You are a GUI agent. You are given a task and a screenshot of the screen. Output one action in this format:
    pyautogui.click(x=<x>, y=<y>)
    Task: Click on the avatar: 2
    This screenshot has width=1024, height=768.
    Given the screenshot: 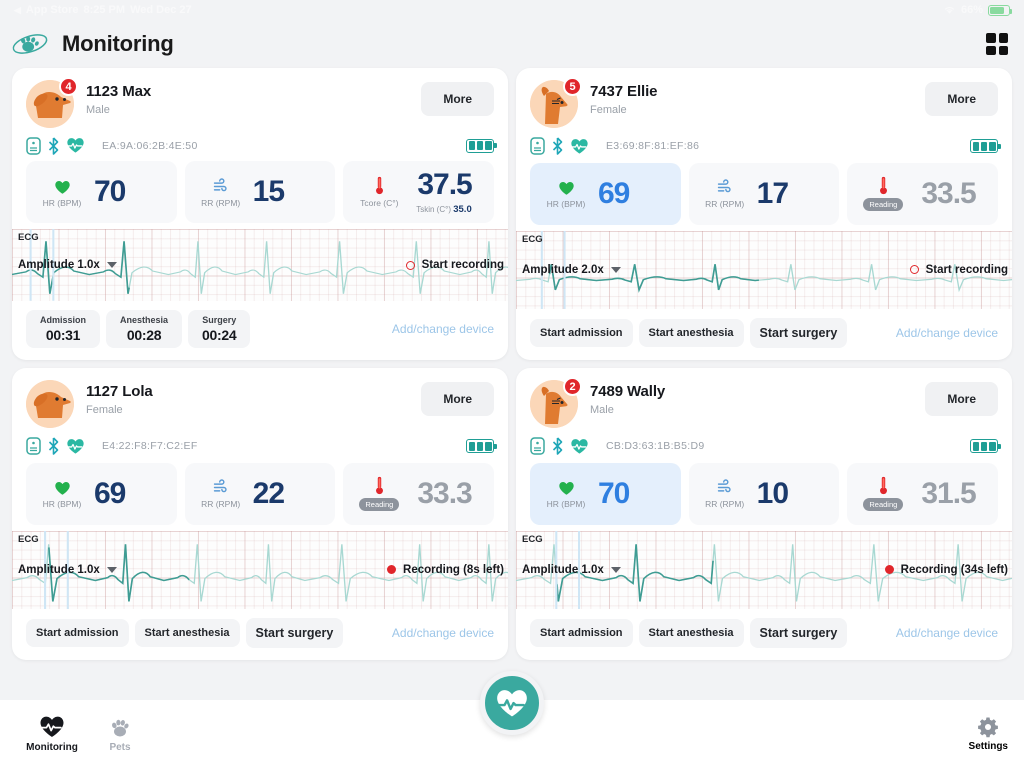 What is the action you would take?
    pyautogui.click(x=556, y=402)
    